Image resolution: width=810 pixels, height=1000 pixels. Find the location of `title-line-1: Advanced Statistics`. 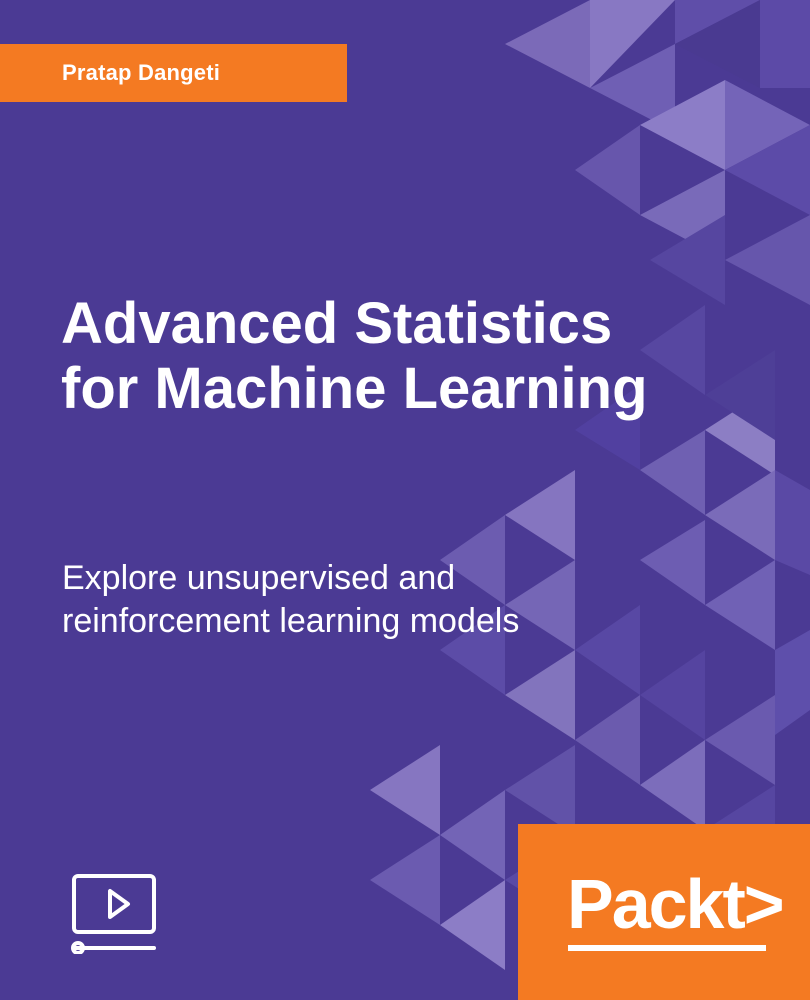

title-line-1: Advanced Statistics is located at coordinates (337, 323).